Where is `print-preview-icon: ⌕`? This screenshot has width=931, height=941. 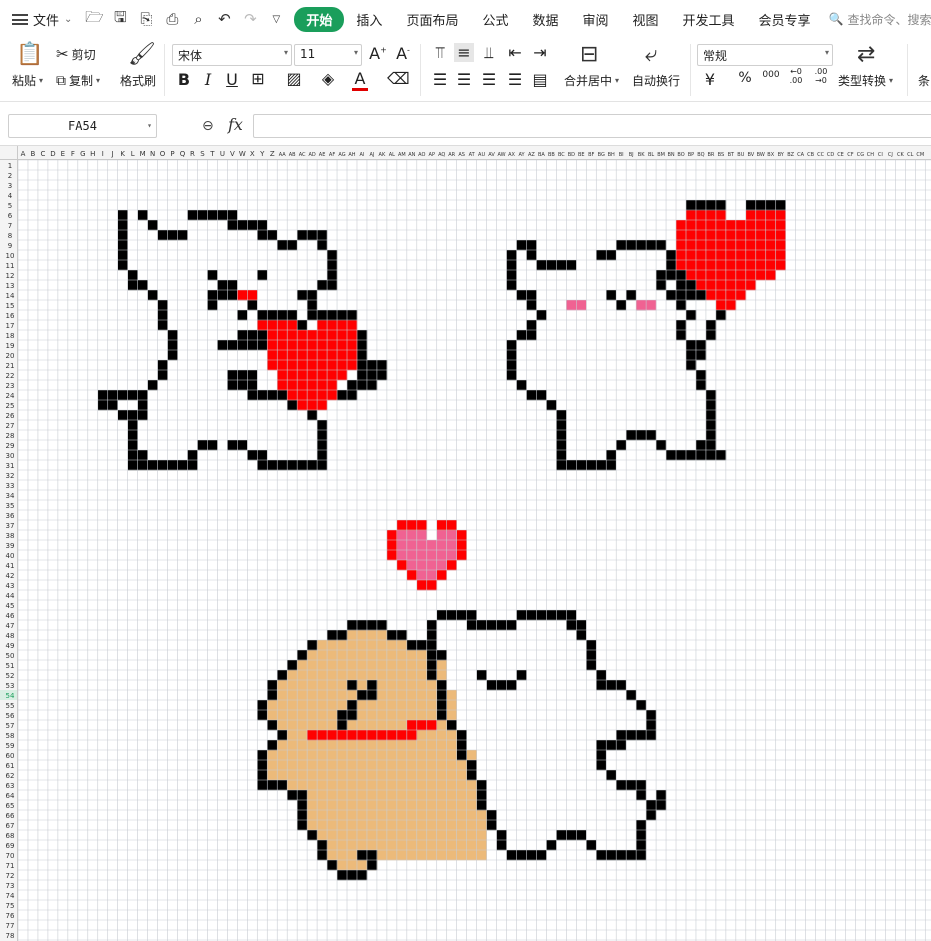 print-preview-icon: ⌕ is located at coordinates (198, 19).